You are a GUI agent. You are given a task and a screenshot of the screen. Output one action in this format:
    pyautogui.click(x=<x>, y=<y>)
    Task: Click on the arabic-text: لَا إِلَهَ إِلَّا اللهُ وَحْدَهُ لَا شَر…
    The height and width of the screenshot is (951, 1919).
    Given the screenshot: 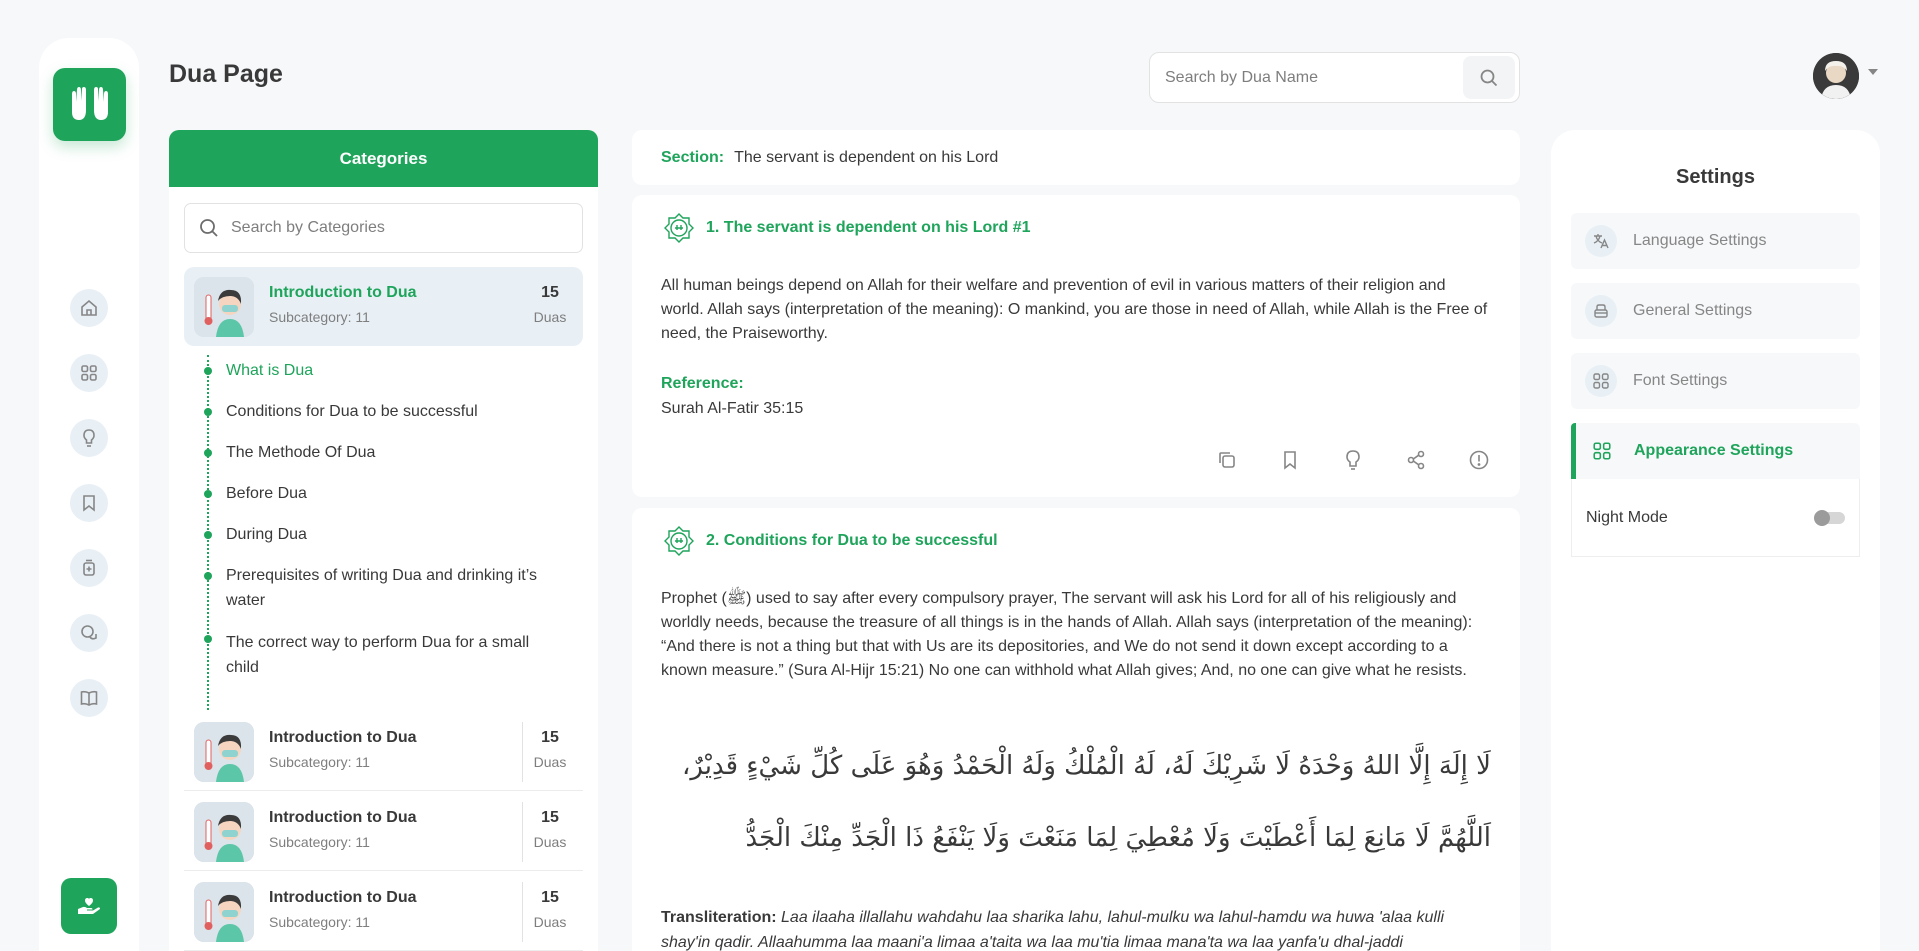 What is the action you would take?
    pyautogui.click(x=1086, y=802)
    